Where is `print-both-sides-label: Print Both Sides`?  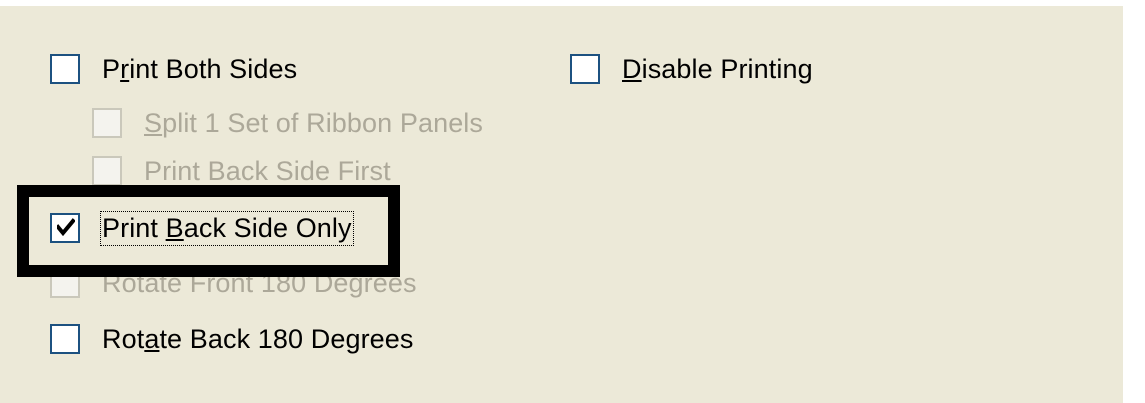 print-both-sides-label: Print Both Sides is located at coordinates (200, 68).